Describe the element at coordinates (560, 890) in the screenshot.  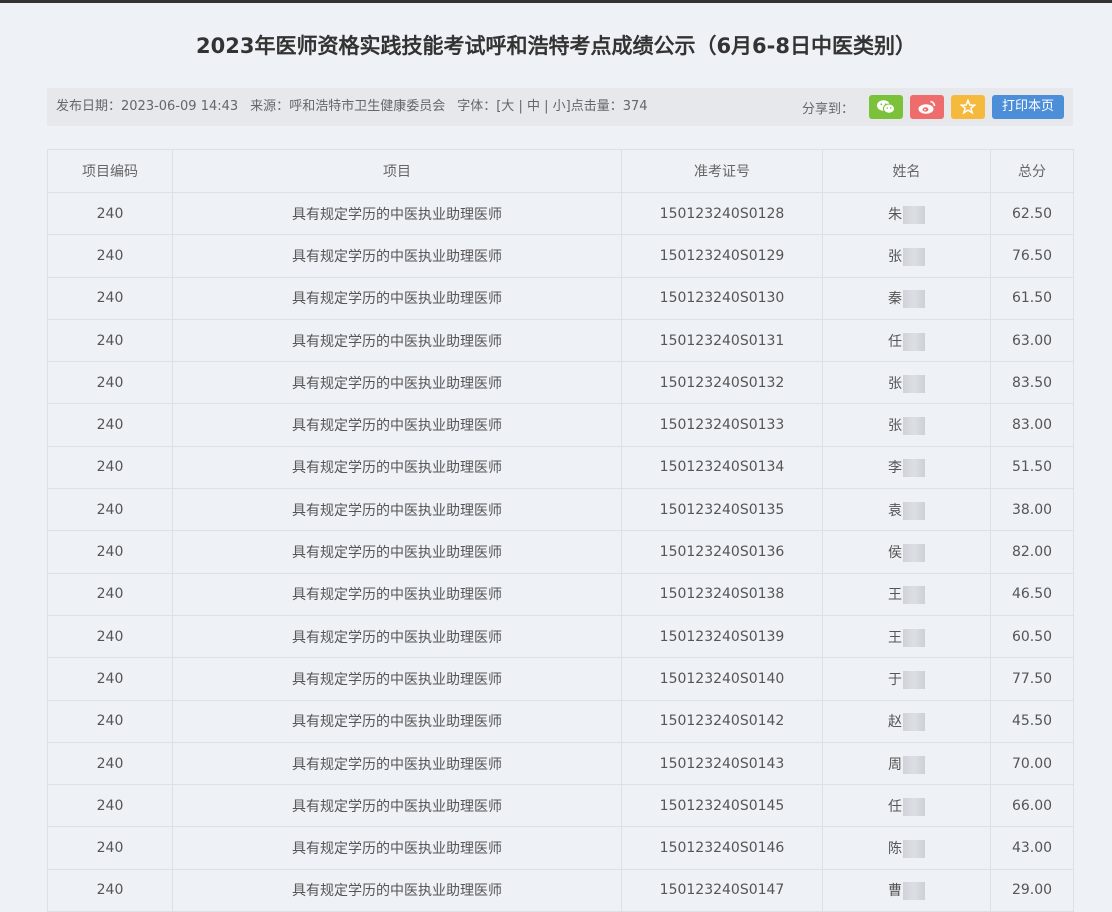
I see `table-row: 240 具有规定学历的中医执业助理医师 150123240S0147 曹 29.00` at that location.